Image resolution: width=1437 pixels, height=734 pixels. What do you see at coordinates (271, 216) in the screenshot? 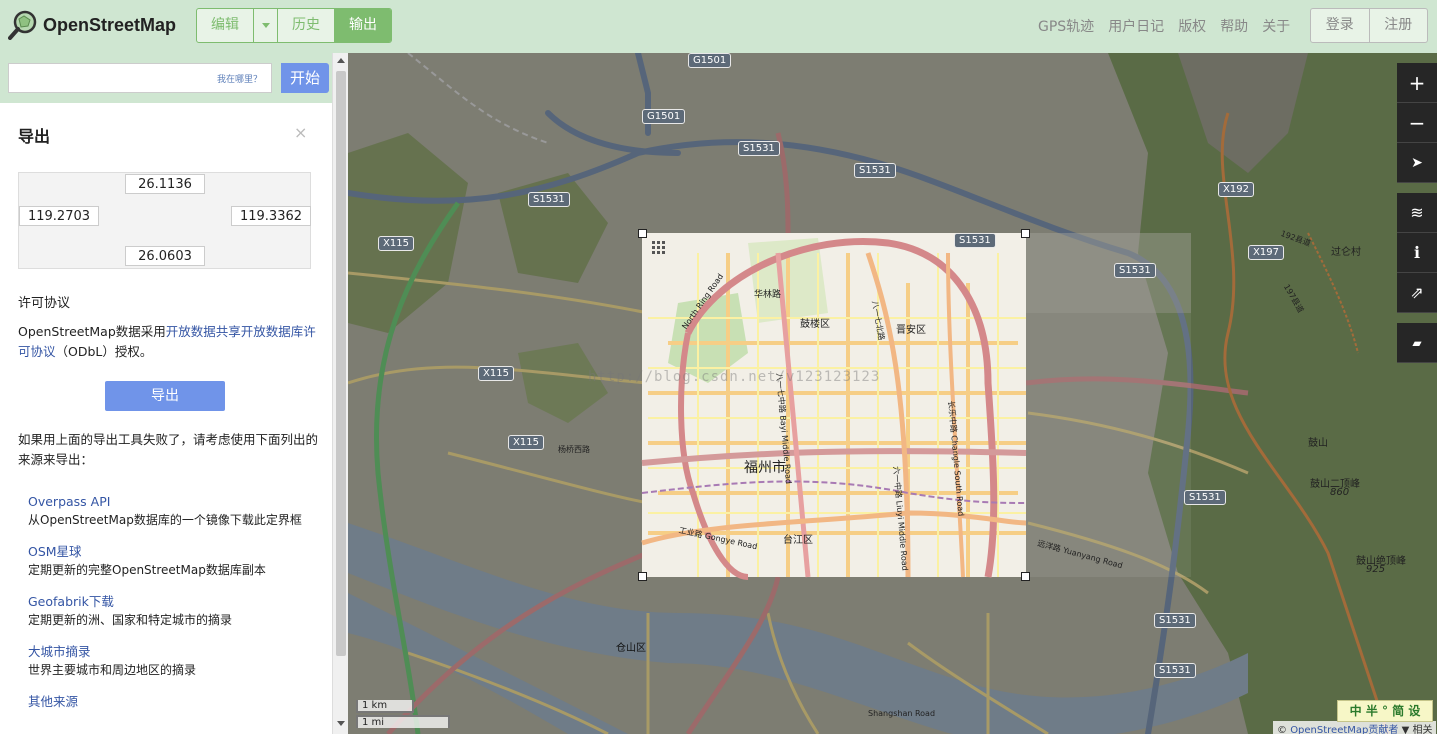
I see `max-lon-input` at bounding box center [271, 216].